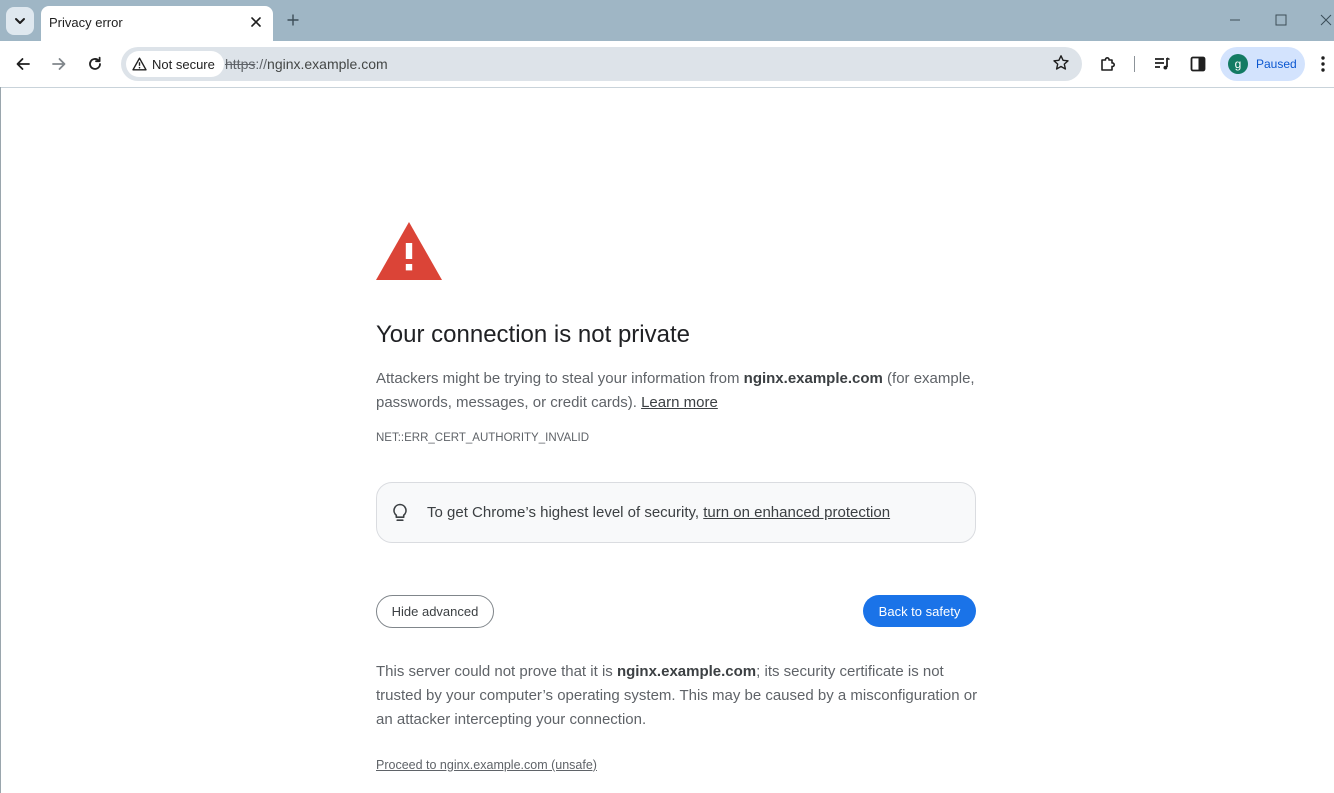 This screenshot has height=793, width=1334. What do you see at coordinates (1061, 62) in the screenshot?
I see `star-icon` at bounding box center [1061, 62].